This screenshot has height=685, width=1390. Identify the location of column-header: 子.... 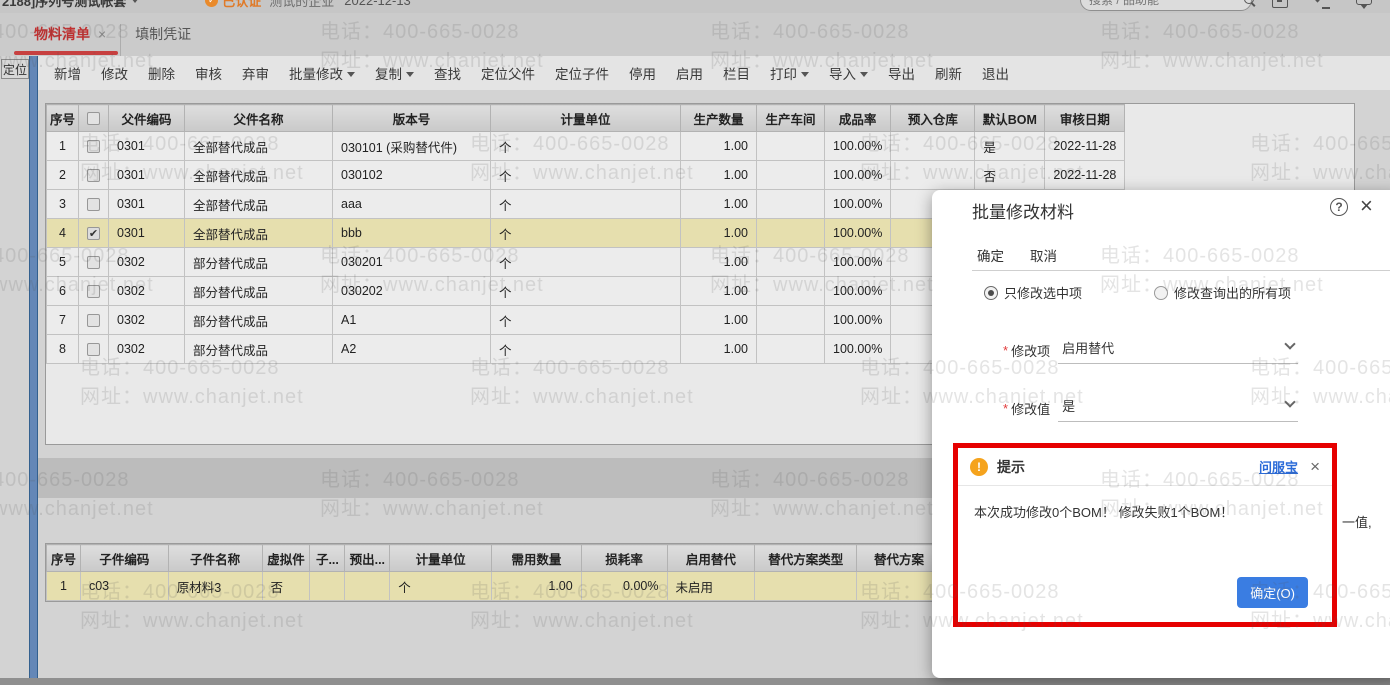
(327, 558).